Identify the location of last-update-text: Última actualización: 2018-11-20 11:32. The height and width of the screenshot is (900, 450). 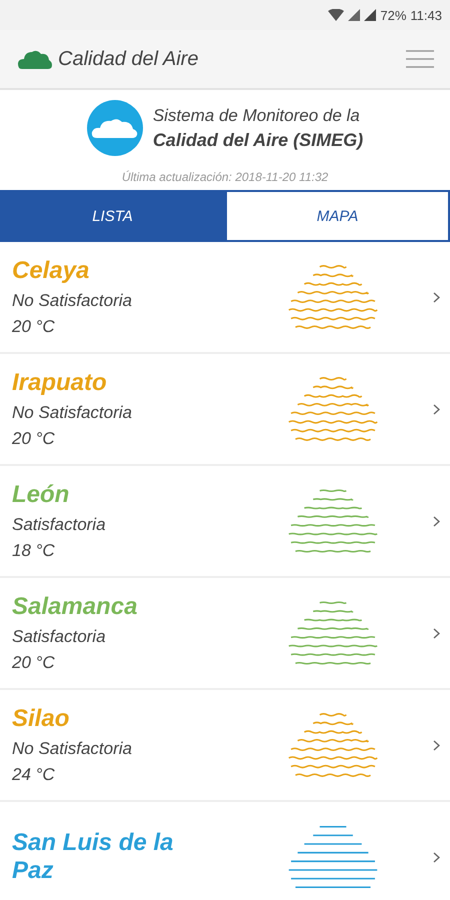
(225, 177).